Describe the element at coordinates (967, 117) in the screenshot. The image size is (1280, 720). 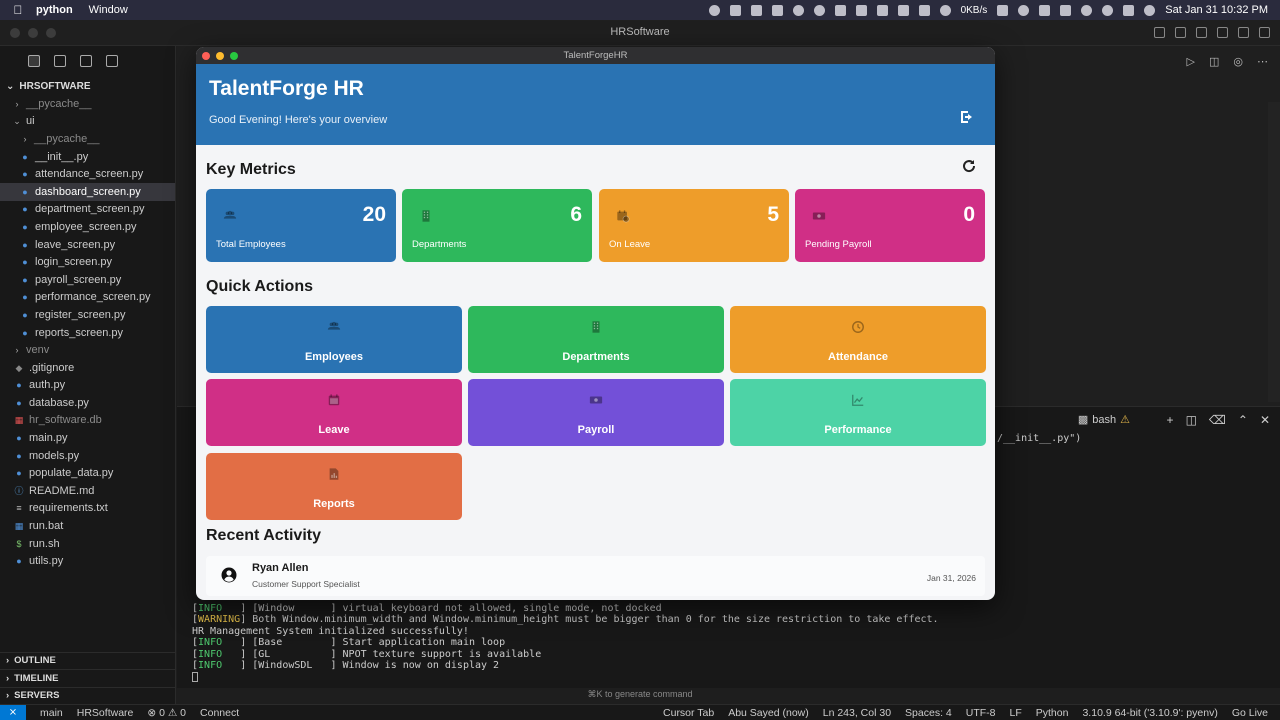
I see `logout-icon` at that location.